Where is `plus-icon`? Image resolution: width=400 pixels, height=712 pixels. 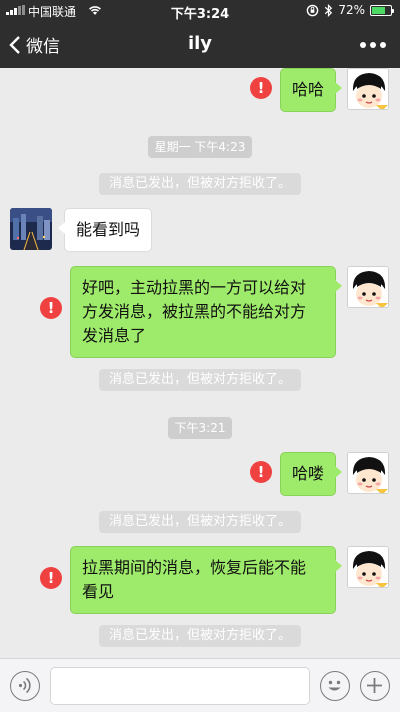 plus-icon is located at coordinates (374, 685).